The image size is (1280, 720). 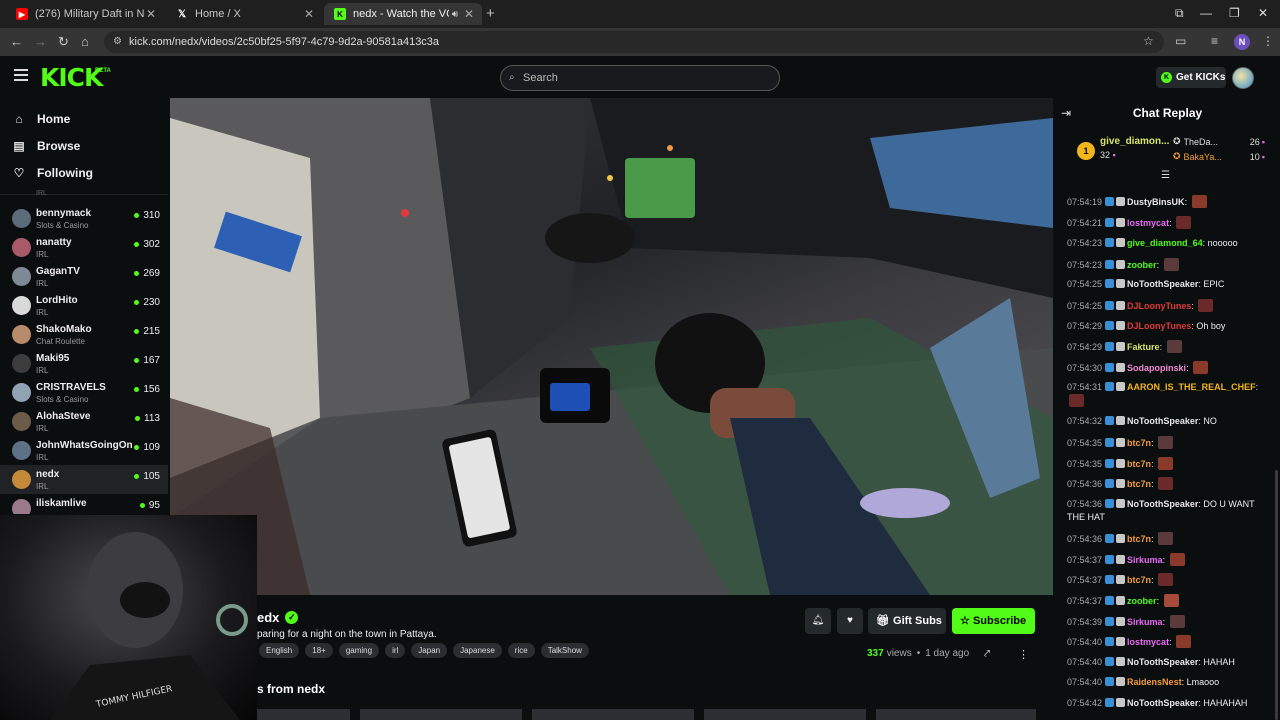 I want to click on channel-item-alohasteve: AlohaSteve IRL 113, so click(x=84, y=421).